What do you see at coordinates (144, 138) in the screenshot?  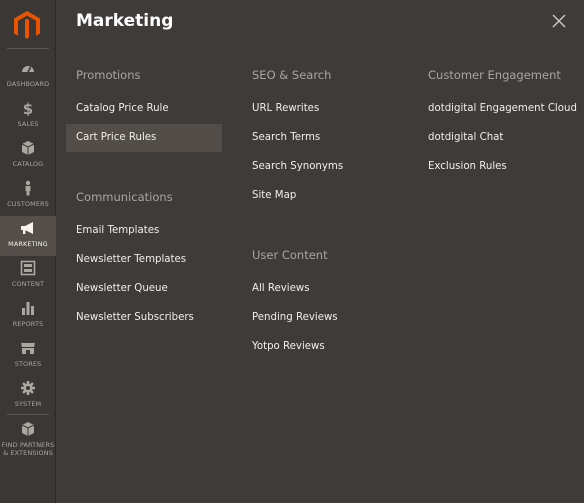 I see `menu-link-cart-price-rules: Cart Price Rules` at bounding box center [144, 138].